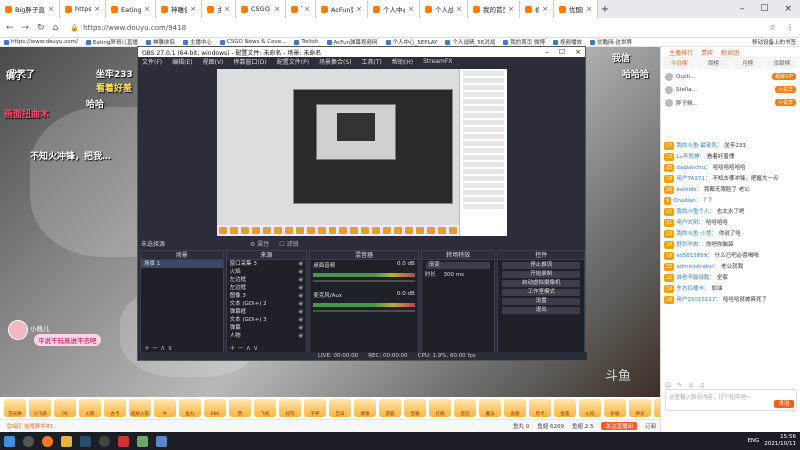  I want to click on filters-button: ☐ 滤镜, so click(288, 243).